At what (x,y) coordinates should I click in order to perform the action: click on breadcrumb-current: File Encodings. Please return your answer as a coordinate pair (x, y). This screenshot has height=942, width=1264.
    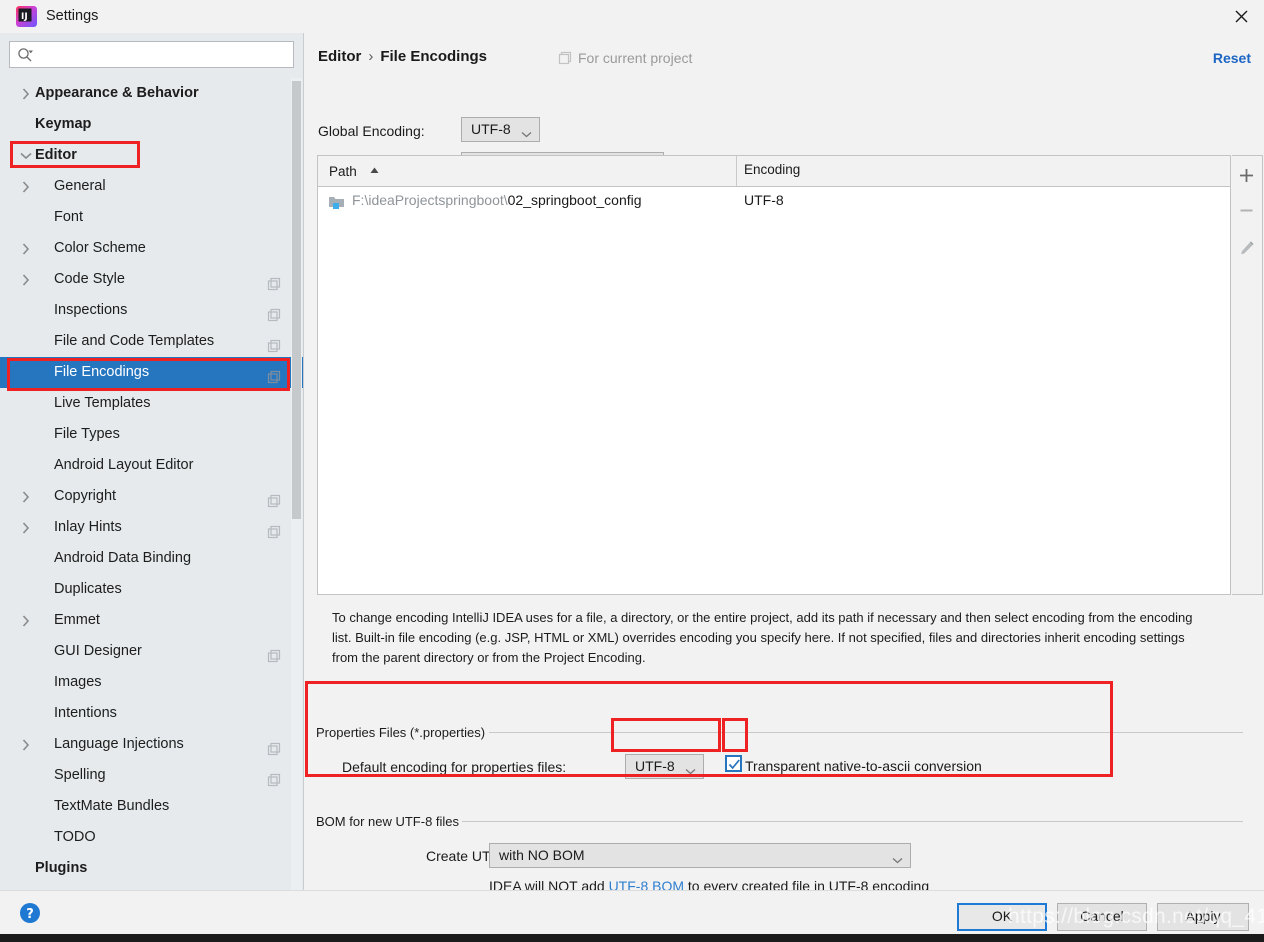
    Looking at the image, I should click on (434, 56).